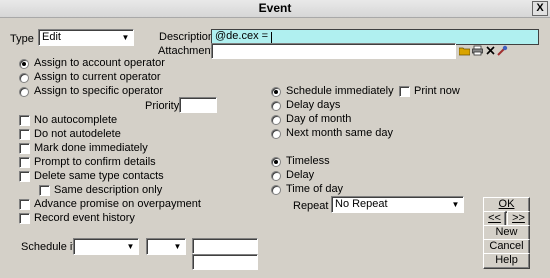 The width and height of the screenshot is (550, 278). What do you see at coordinates (24, 78) in the screenshot?
I see `assign-to-current-operator-radio` at bounding box center [24, 78].